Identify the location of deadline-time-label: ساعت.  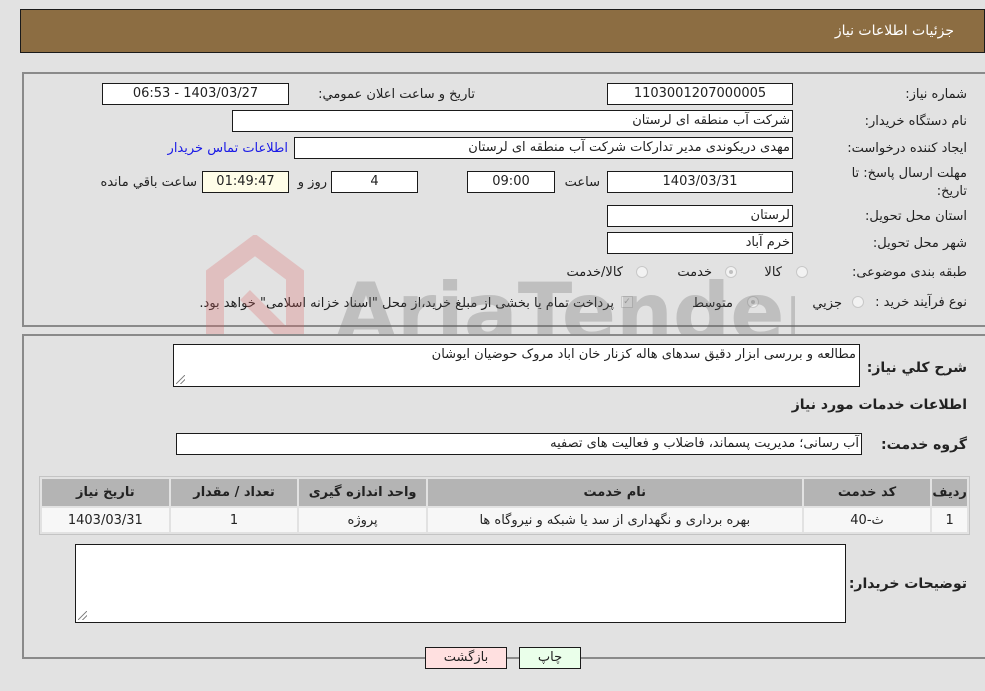
(582, 182).